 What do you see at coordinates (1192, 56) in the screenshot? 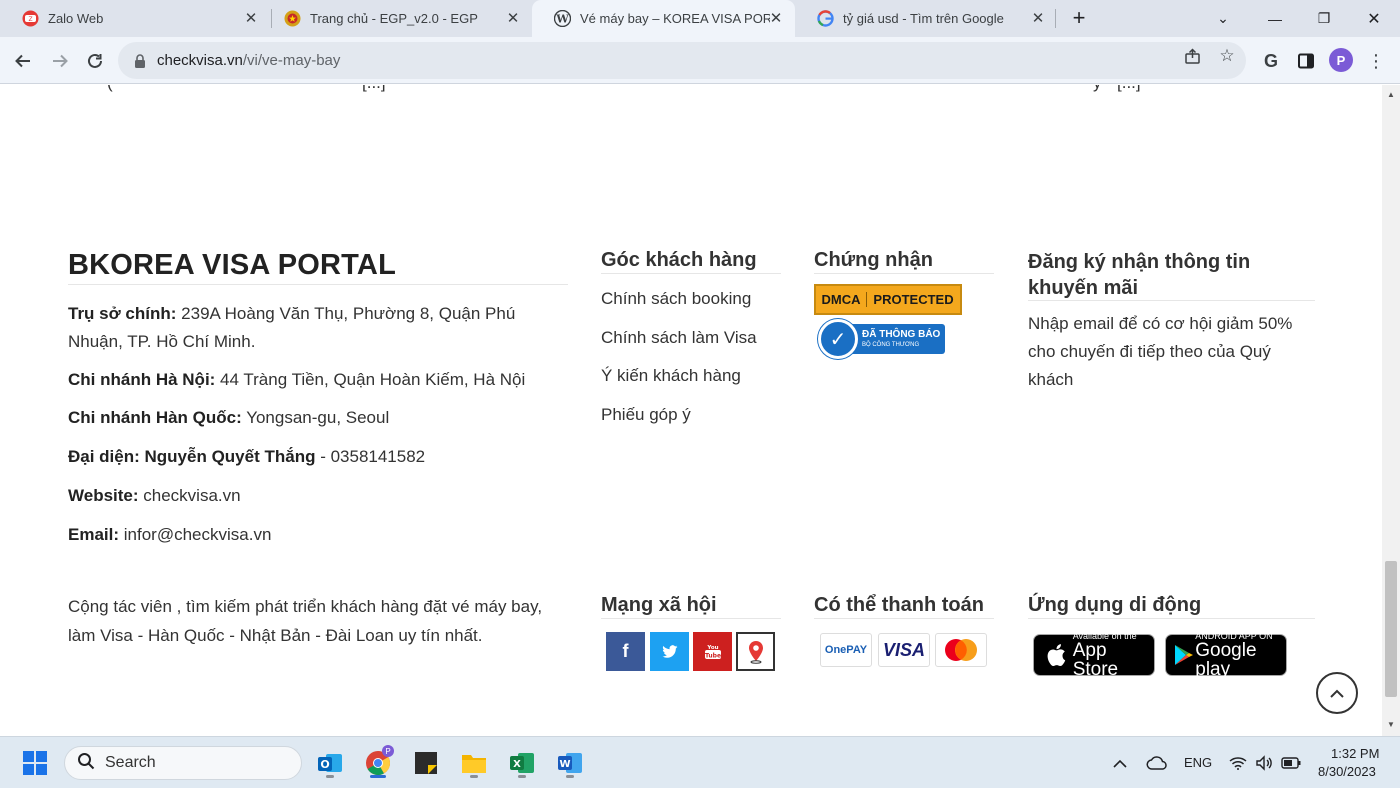
I see `share-icon` at bounding box center [1192, 56].